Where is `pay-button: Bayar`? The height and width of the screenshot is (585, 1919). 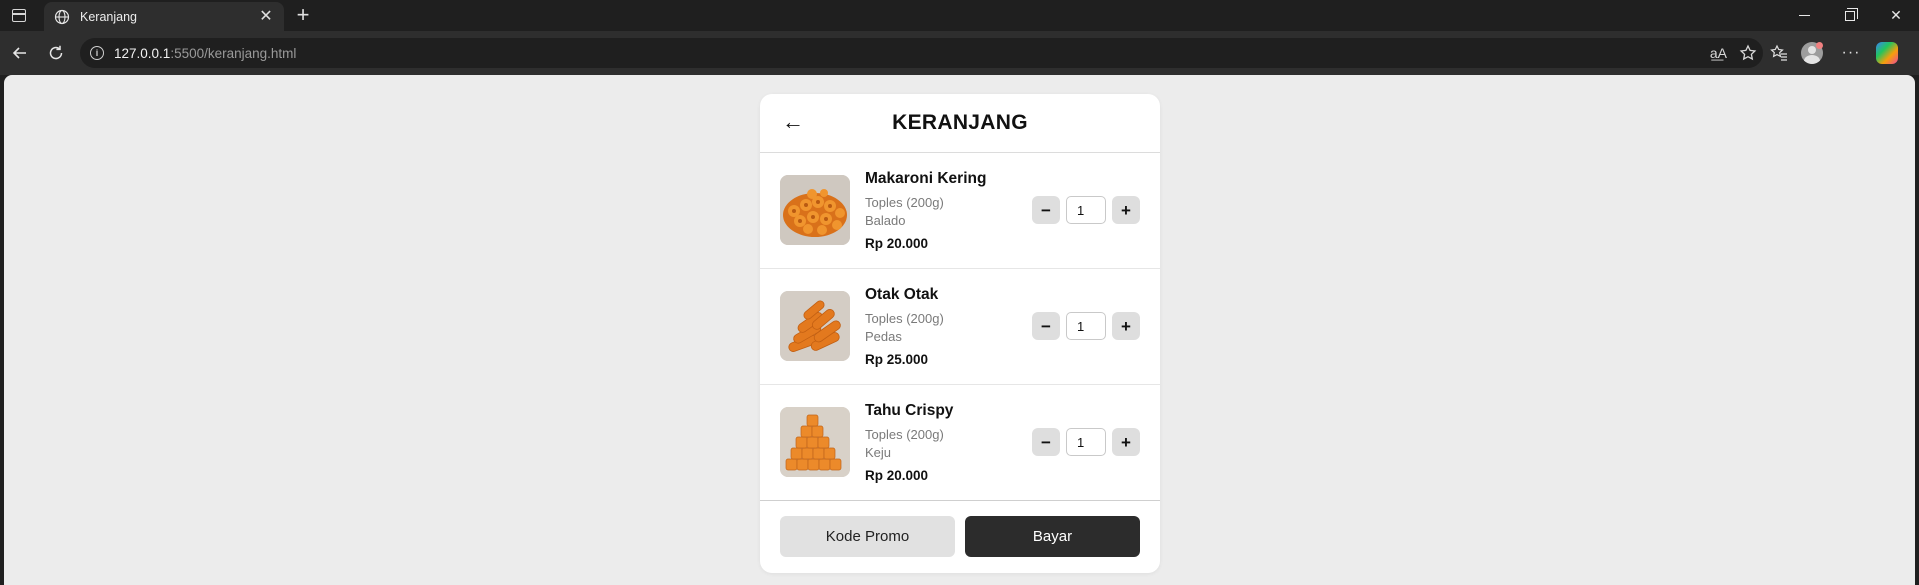 pay-button: Bayar is located at coordinates (1052, 536).